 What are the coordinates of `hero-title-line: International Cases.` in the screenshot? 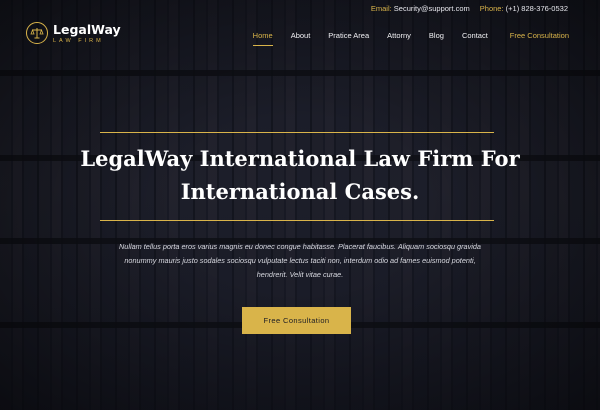 It's located at (300, 191).